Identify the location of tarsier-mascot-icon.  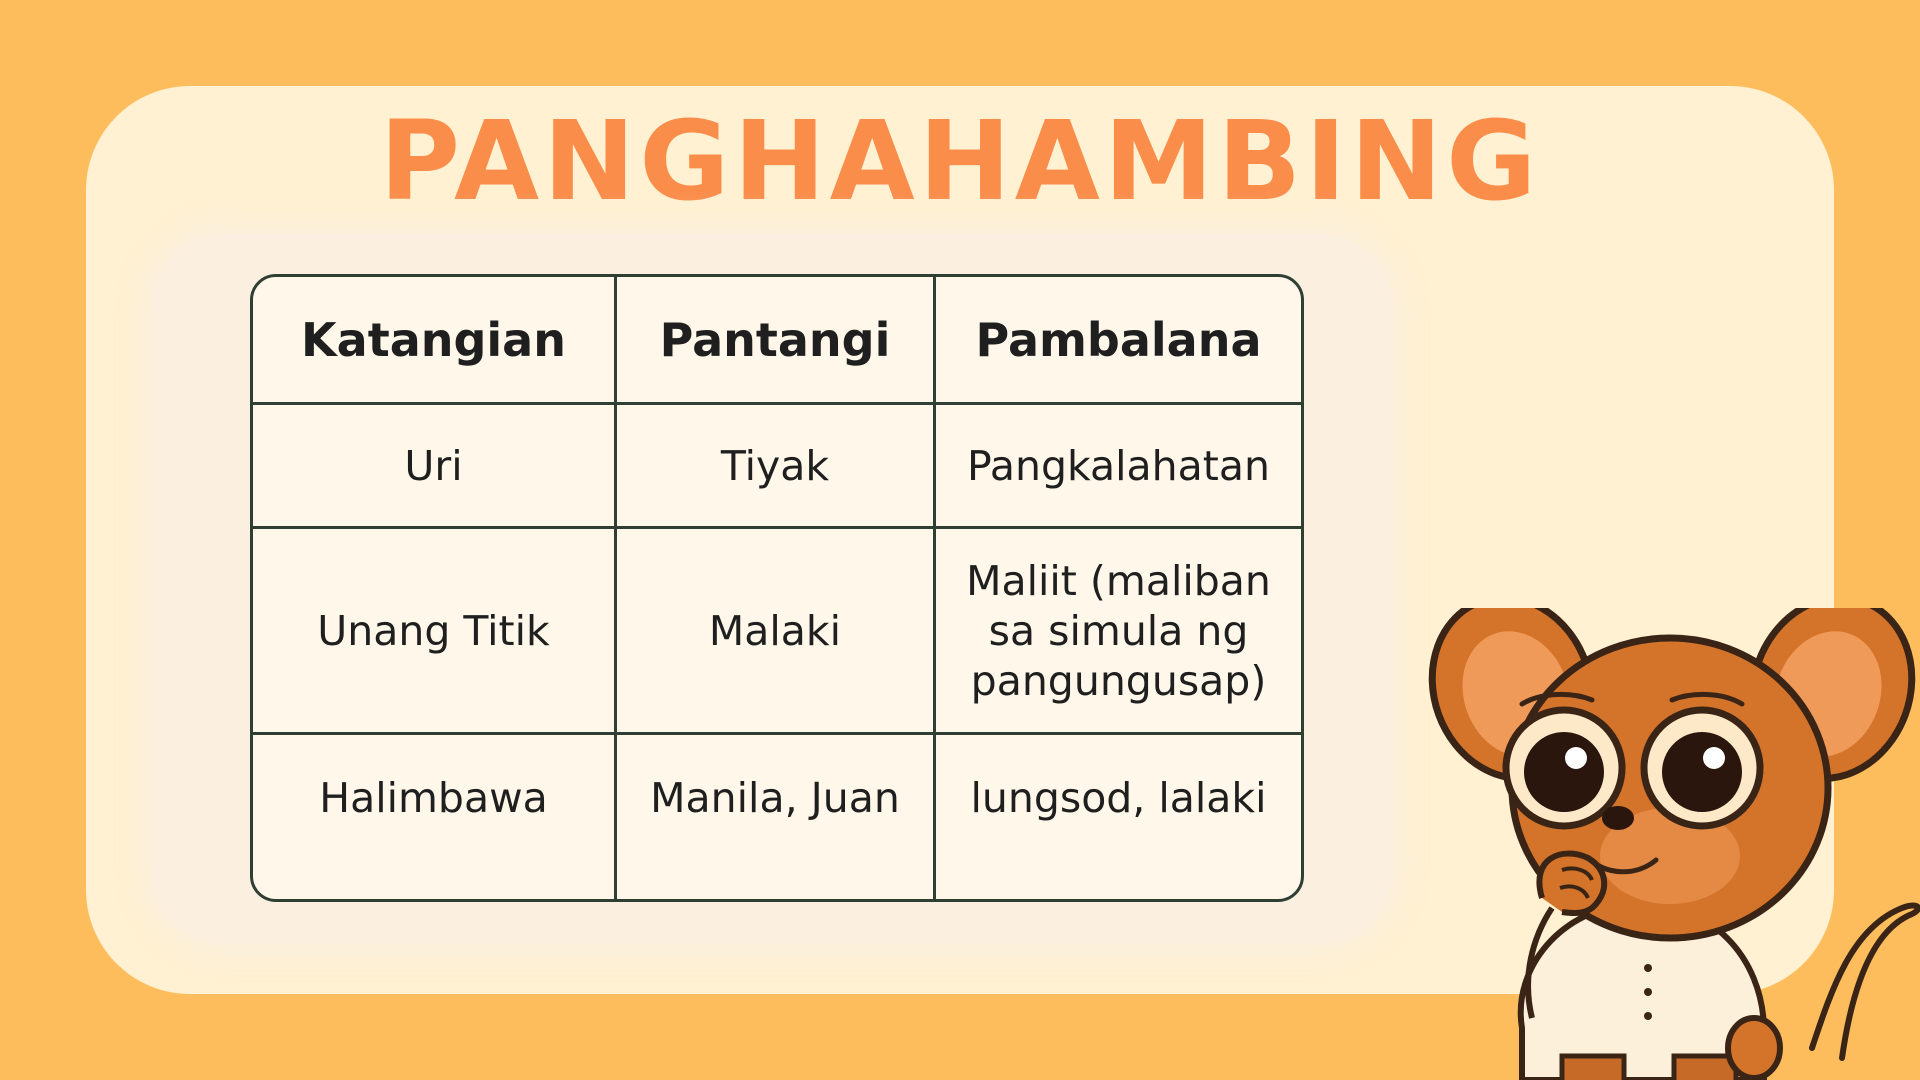
(1674, 844).